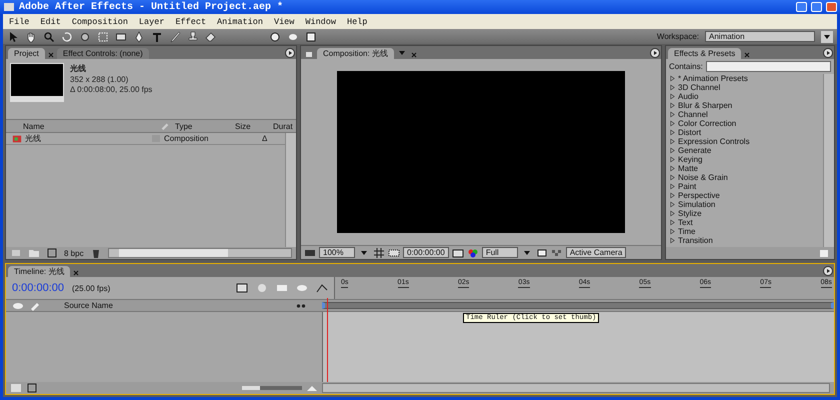  Describe the element at coordinates (500, 252) in the screenshot. I see `resolution-dropdown: Full` at that location.